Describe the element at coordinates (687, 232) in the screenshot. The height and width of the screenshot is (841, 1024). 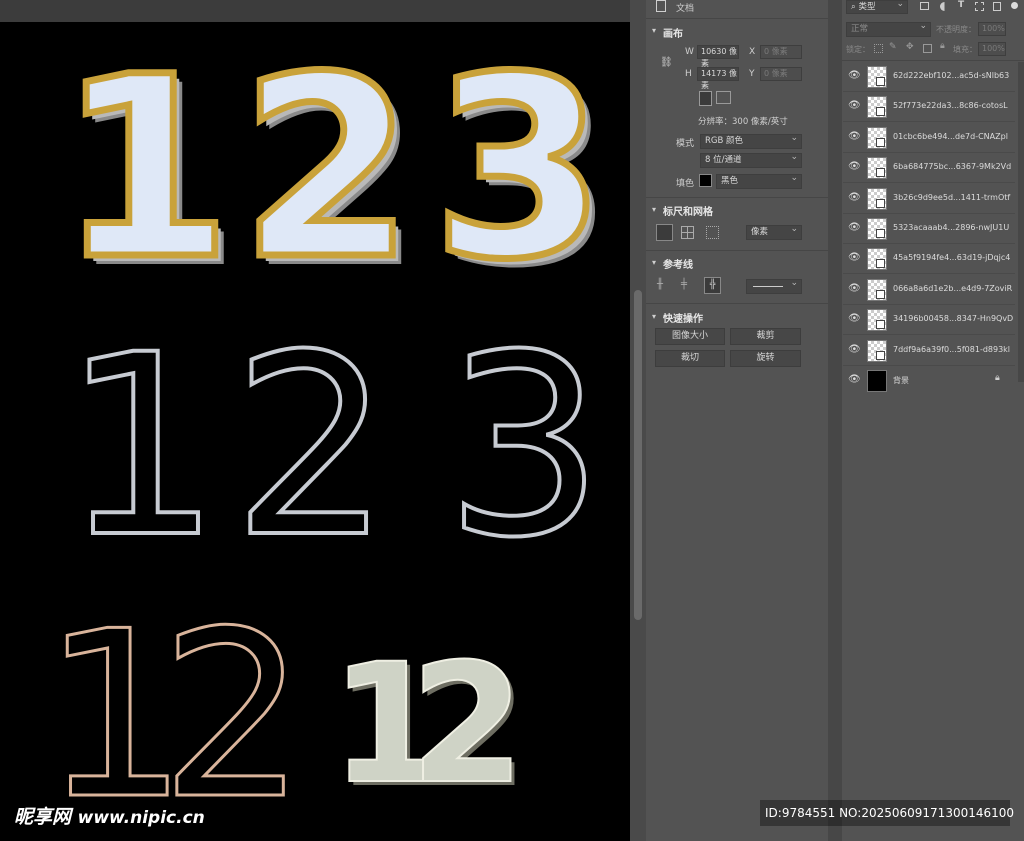
I see `grid-icon` at that location.